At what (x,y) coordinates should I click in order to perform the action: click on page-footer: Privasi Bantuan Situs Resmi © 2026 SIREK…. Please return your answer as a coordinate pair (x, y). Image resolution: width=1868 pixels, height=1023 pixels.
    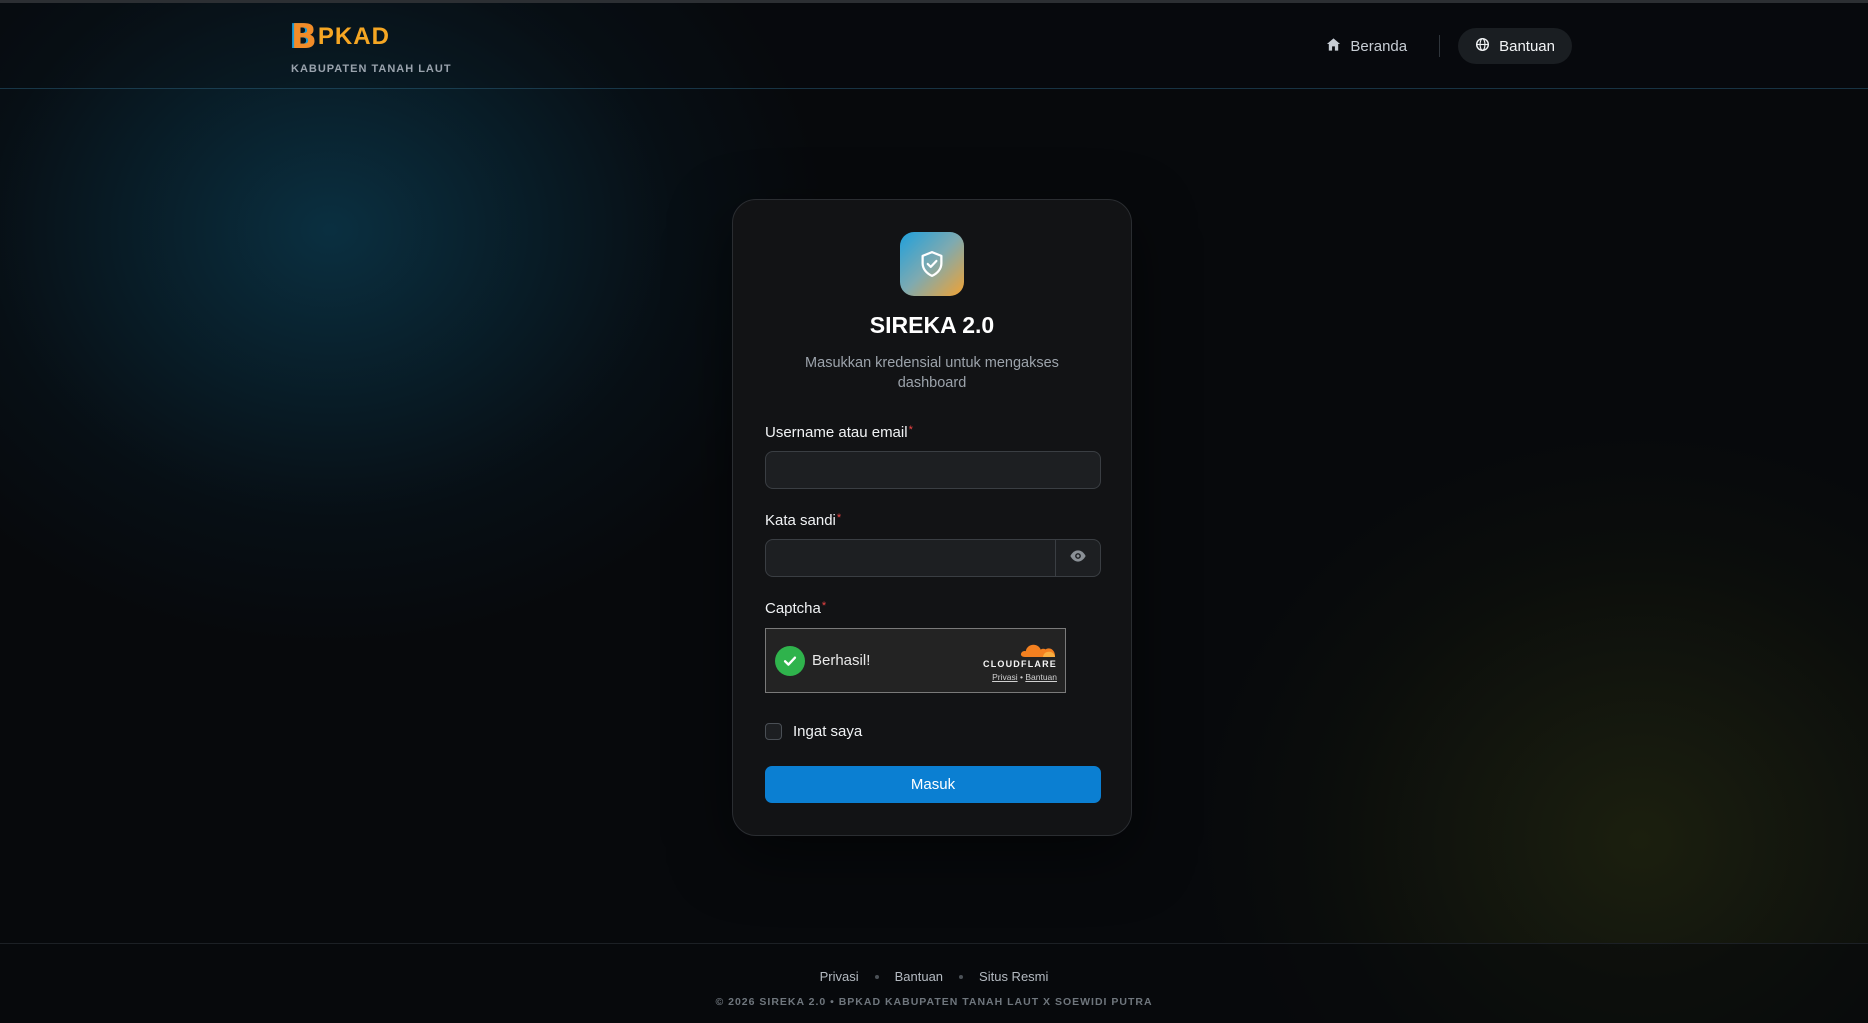
    Looking at the image, I should click on (934, 983).